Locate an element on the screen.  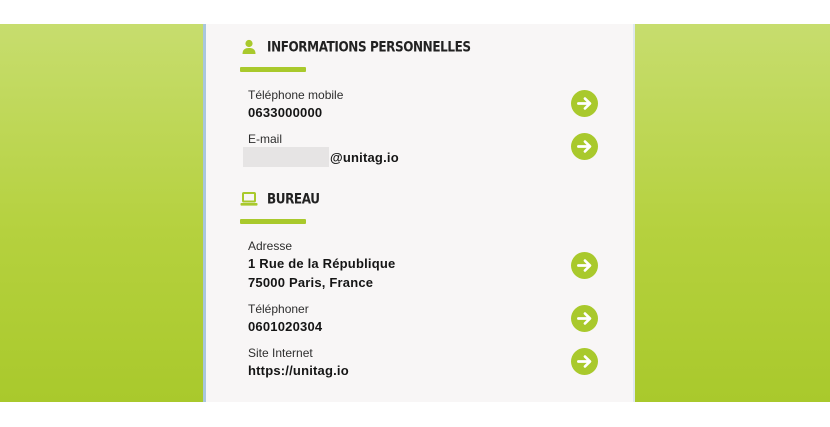
section-title-personal: INFORMATIONS PERSONNELLES is located at coordinates (369, 47).